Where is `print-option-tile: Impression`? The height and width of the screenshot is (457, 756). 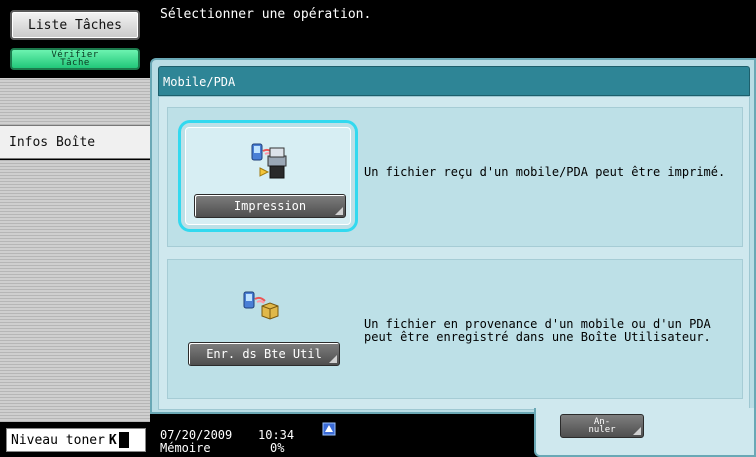
print-option-tile: Impression is located at coordinates (268, 176).